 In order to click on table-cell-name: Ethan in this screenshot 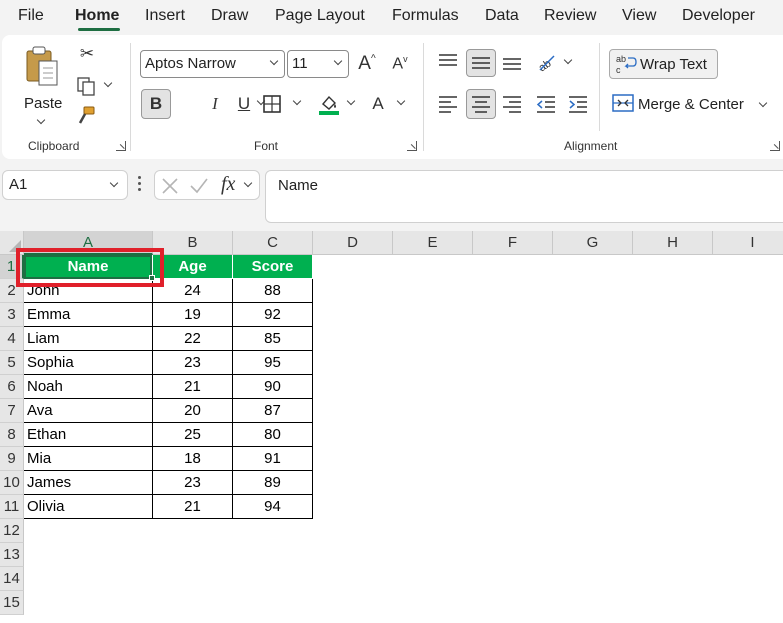, I will do `click(88, 435)`.